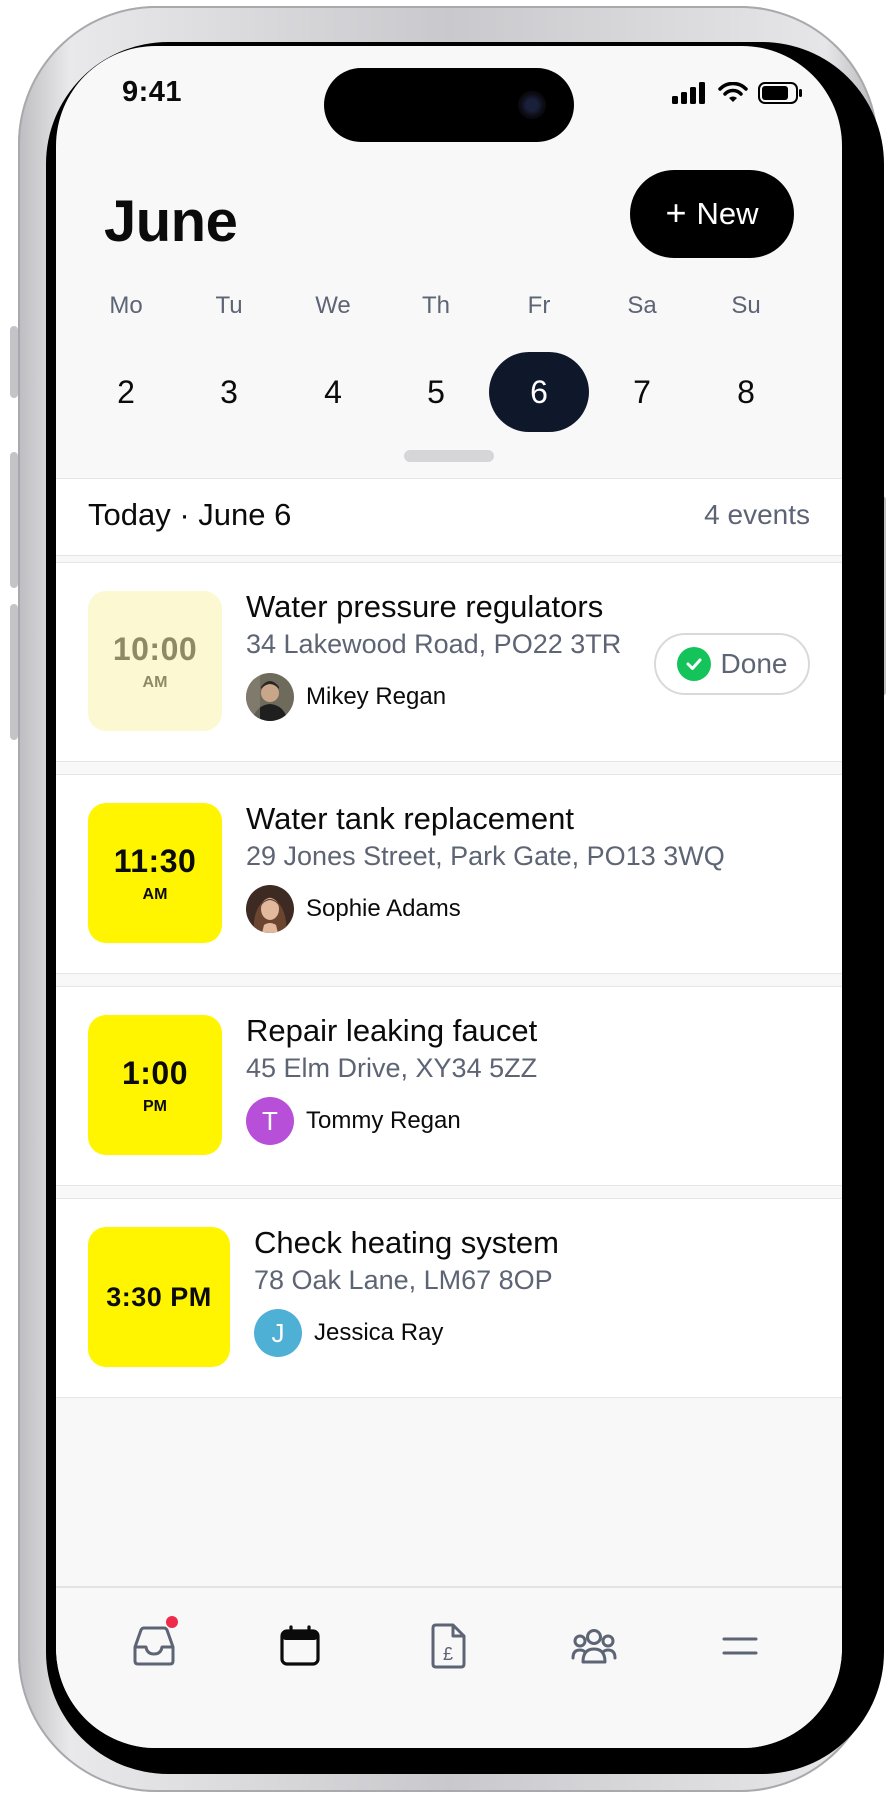  I want to click on tab-invoices: £, so click(448, 1646).